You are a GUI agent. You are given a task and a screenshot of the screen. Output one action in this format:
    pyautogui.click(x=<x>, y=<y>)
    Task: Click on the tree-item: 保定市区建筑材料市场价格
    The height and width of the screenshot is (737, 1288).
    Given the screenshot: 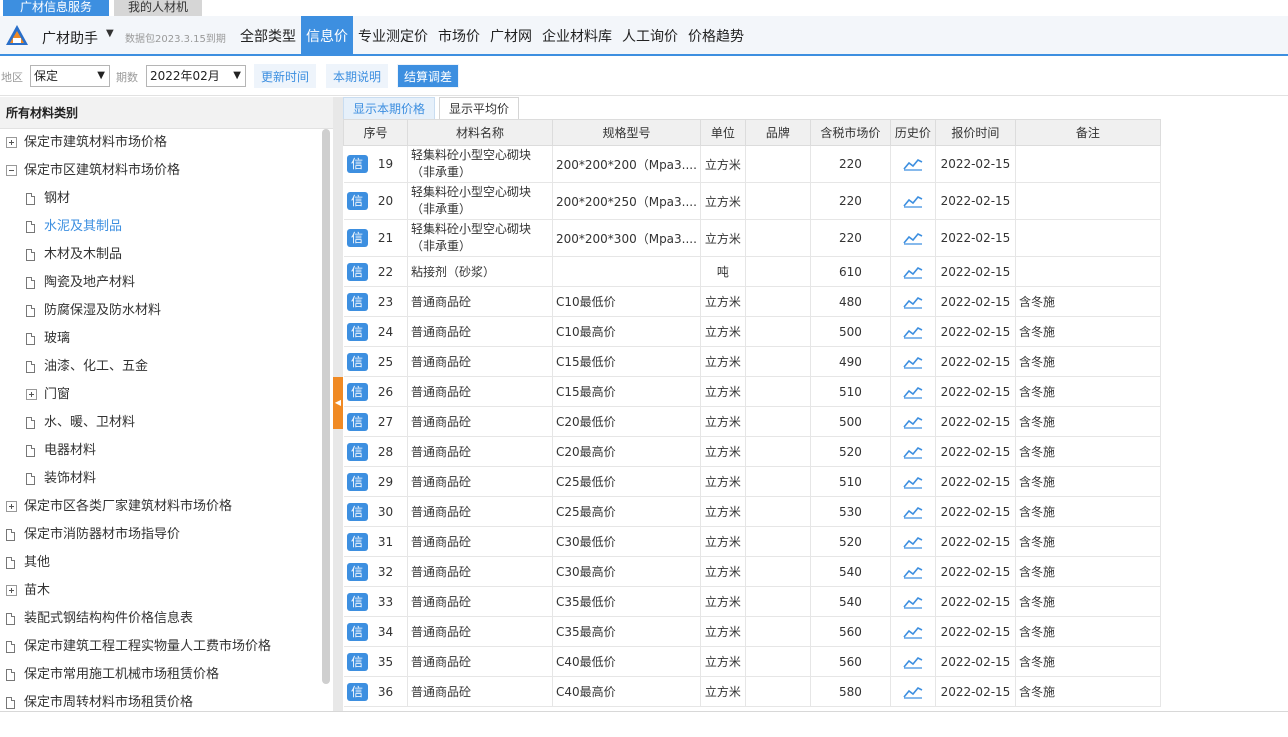 What is the action you would take?
    pyautogui.click(x=166, y=171)
    